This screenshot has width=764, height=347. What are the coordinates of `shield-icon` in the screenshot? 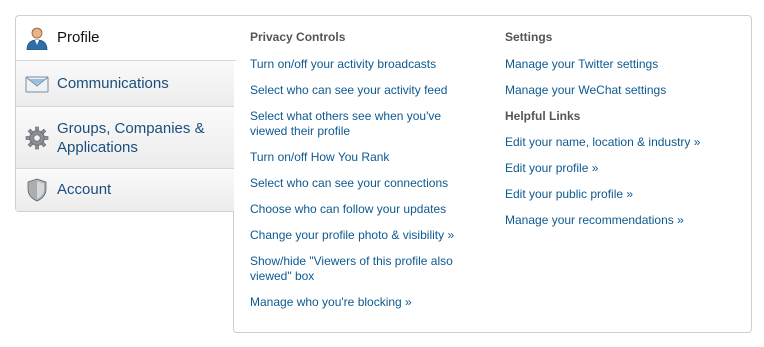 It's located at (37, 190).